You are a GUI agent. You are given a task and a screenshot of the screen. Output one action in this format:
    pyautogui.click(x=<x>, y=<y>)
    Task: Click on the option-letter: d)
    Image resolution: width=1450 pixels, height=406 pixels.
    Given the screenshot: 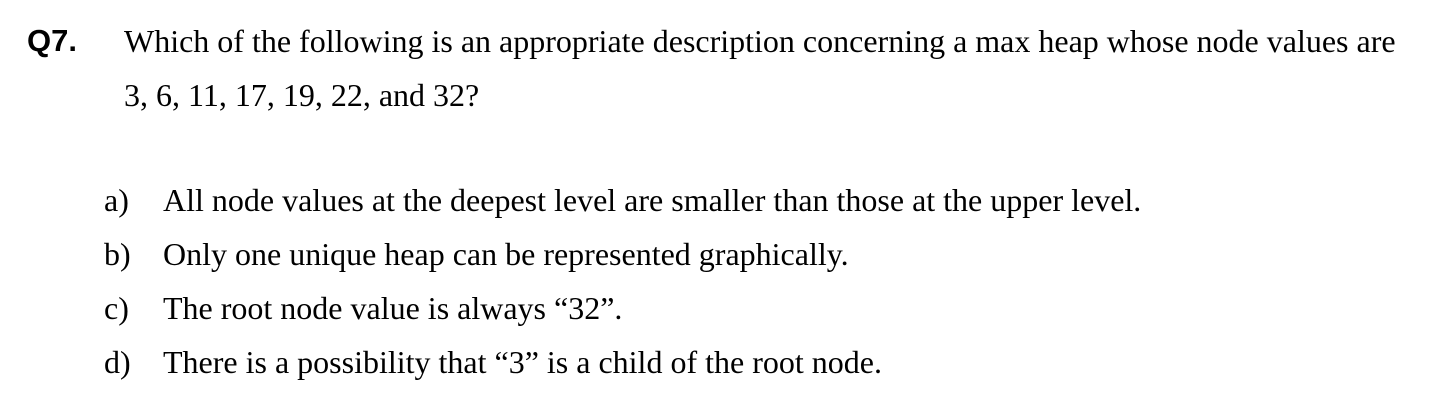 What is the action you would take?
    pyautogui.click(x=117, y=362)
    